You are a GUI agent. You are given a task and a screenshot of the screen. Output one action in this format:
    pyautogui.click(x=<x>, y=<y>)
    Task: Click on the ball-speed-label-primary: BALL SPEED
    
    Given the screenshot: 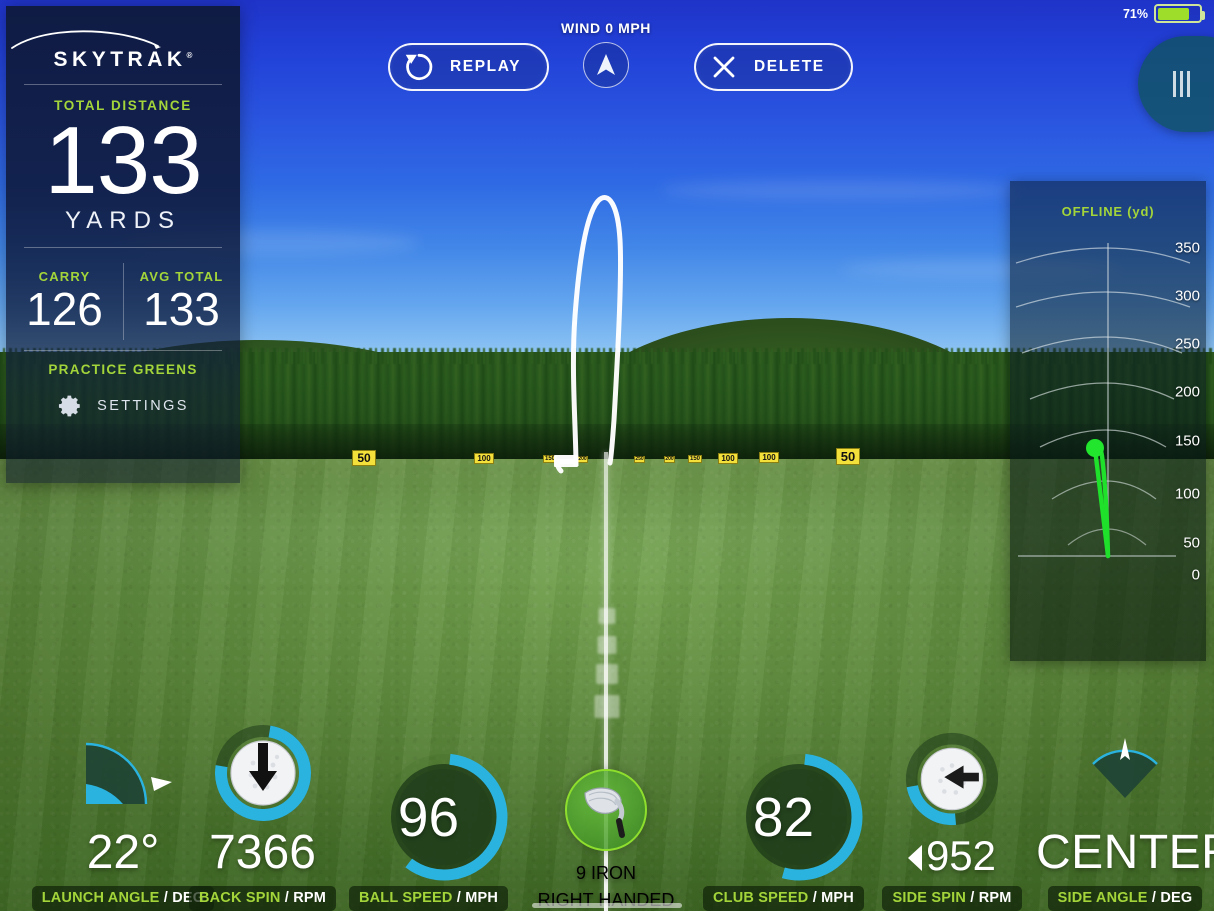 What is the action you would take?
    pyautogui.click(x=405, y=898)
    